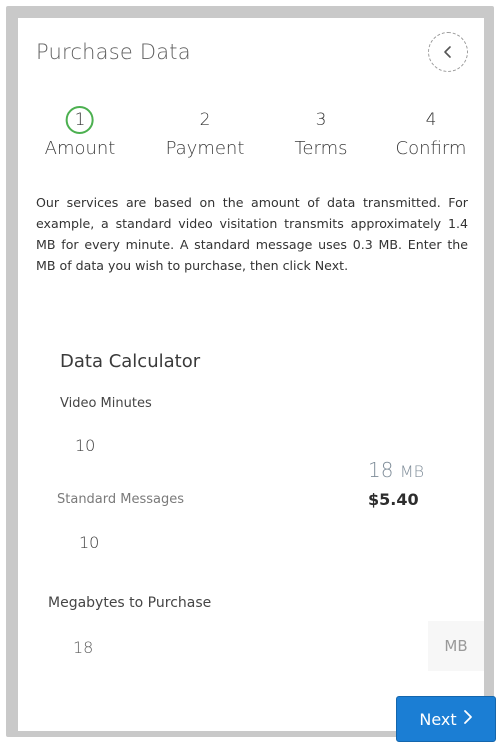  I want to click on back-button, so click(448, 52).